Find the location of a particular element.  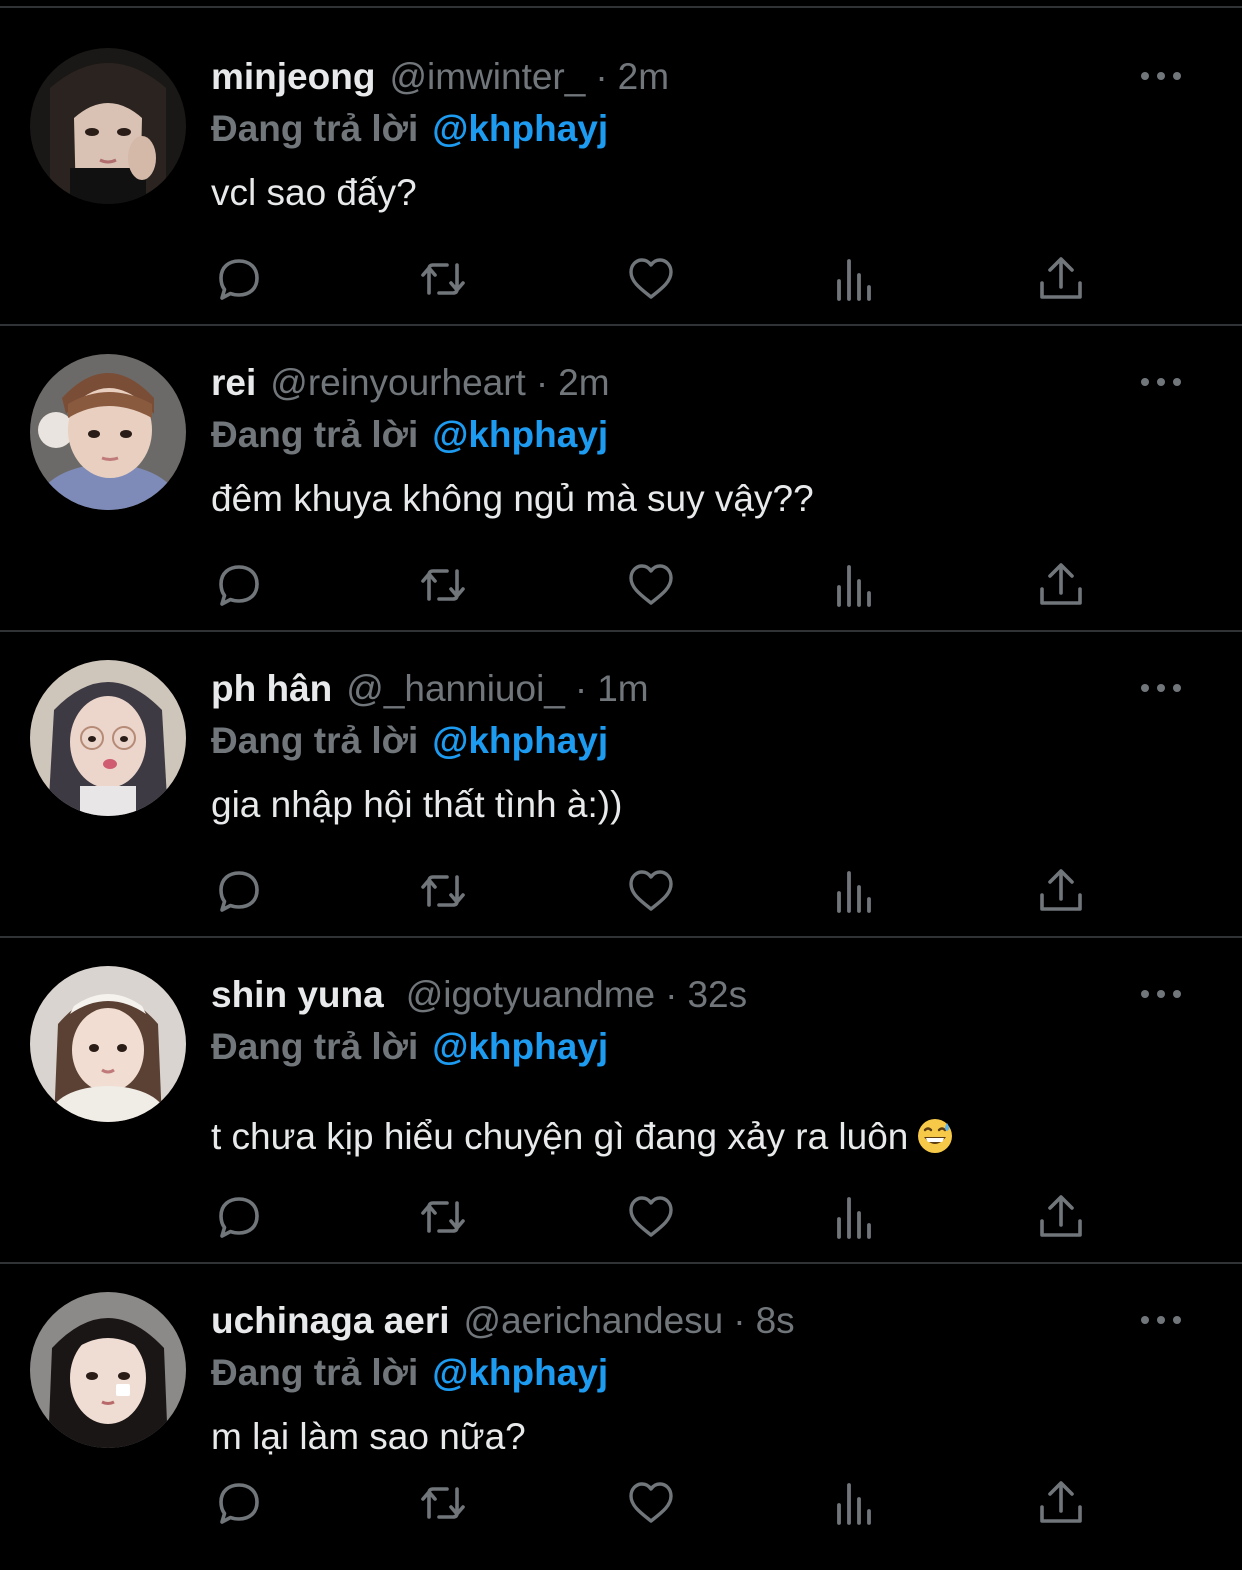

display-name: ph hân is located at coordinates (271, 688).